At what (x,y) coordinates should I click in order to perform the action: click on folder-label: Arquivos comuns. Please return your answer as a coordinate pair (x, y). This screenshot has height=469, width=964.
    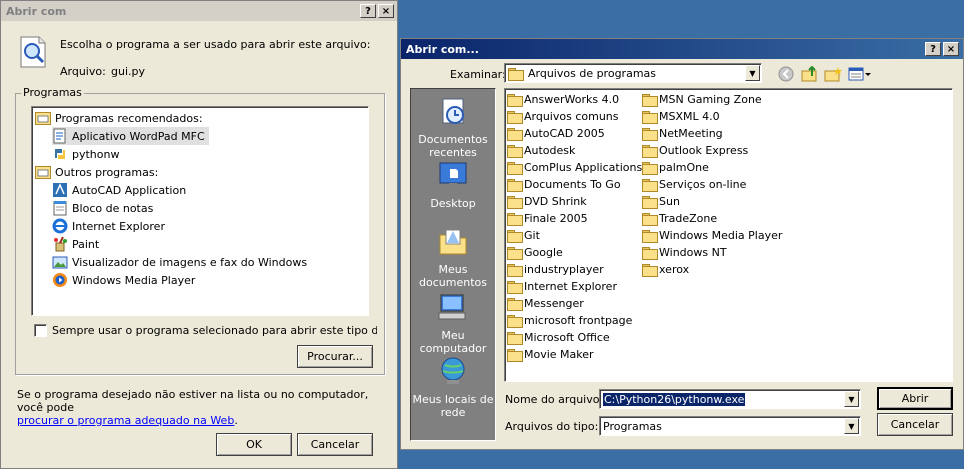
    Looking at the image, I should click on (571, 116).